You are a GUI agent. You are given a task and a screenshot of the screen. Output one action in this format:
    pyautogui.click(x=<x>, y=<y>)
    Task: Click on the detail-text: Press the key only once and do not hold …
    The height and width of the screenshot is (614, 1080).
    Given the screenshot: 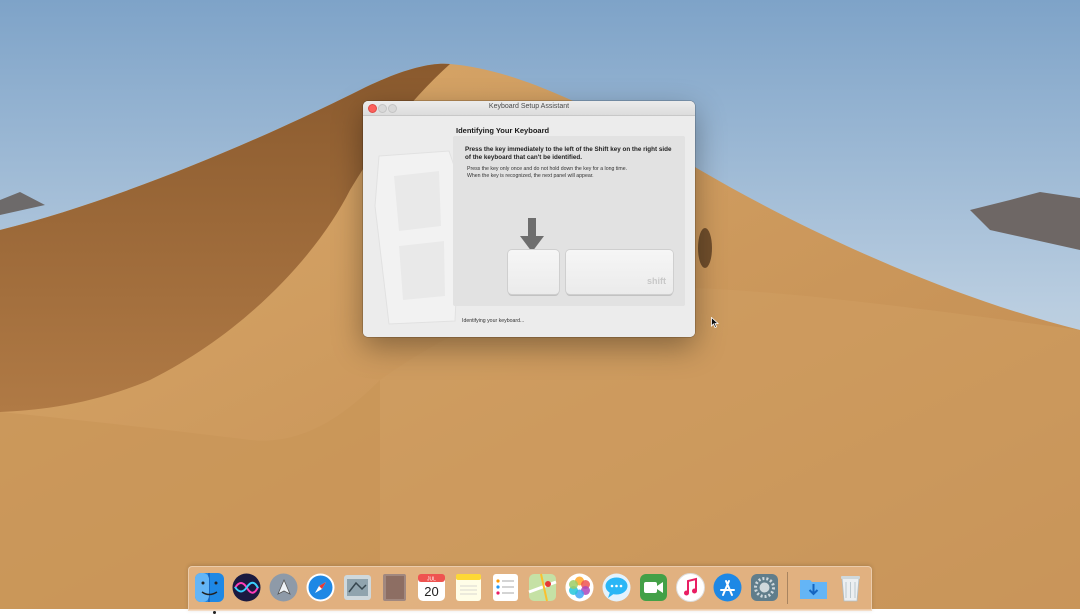 What is the action you would take?
    pyautogui.click(x=574, y=172)
    